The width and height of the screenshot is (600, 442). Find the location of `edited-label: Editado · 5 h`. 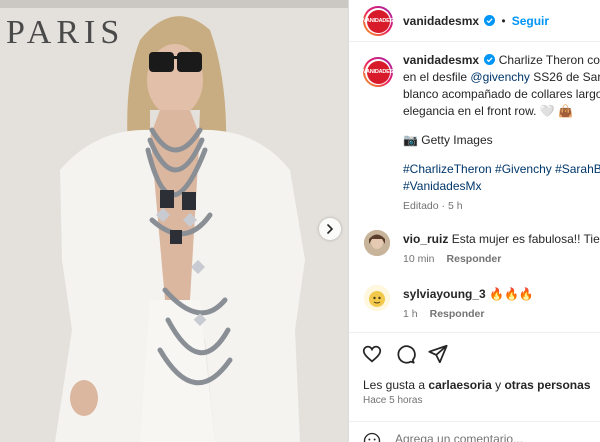

edited-label: Editado · 5 h is located at coordinates (433, 206).